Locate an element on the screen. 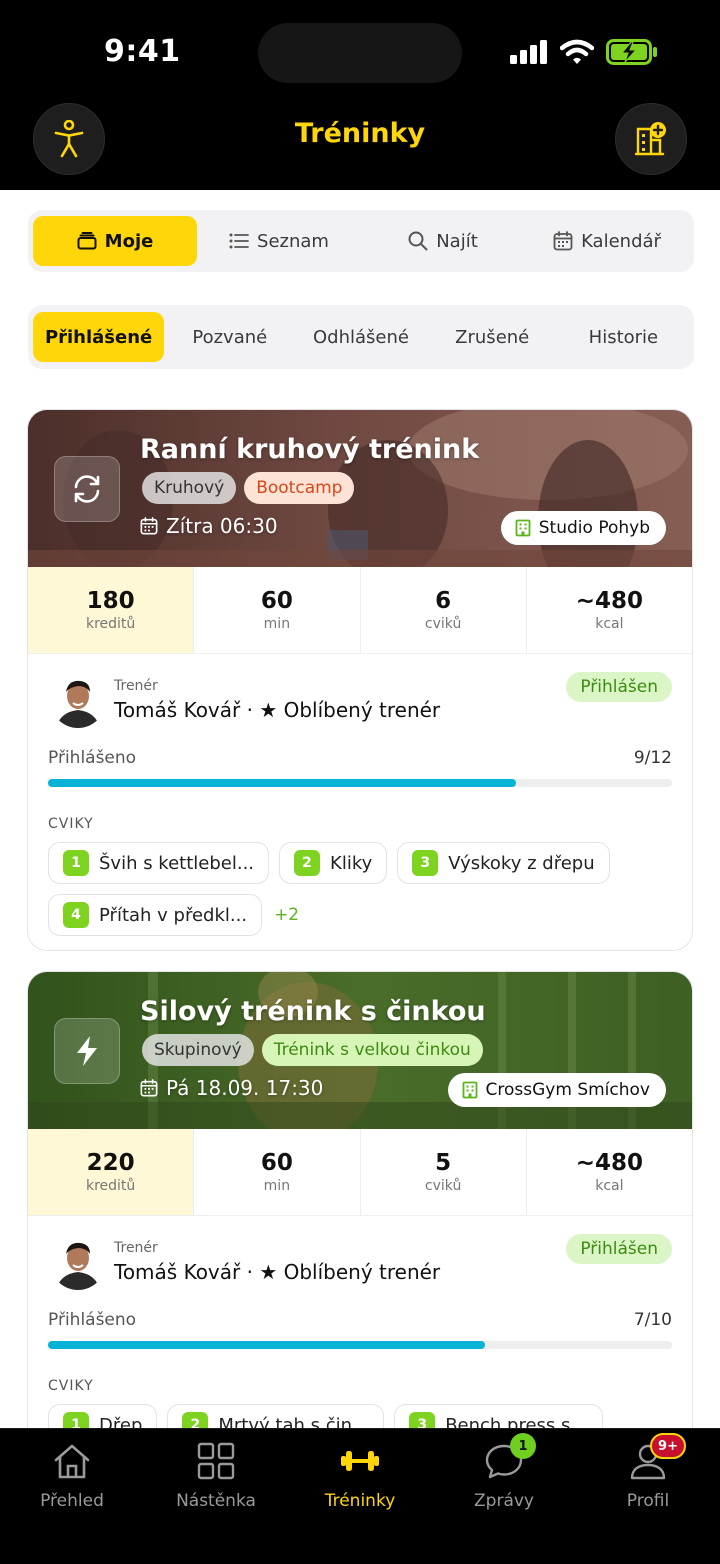 The height and width of the screenshot is (1564, 720). signup-count: 7/10 is located at coordinates (652, 1320).